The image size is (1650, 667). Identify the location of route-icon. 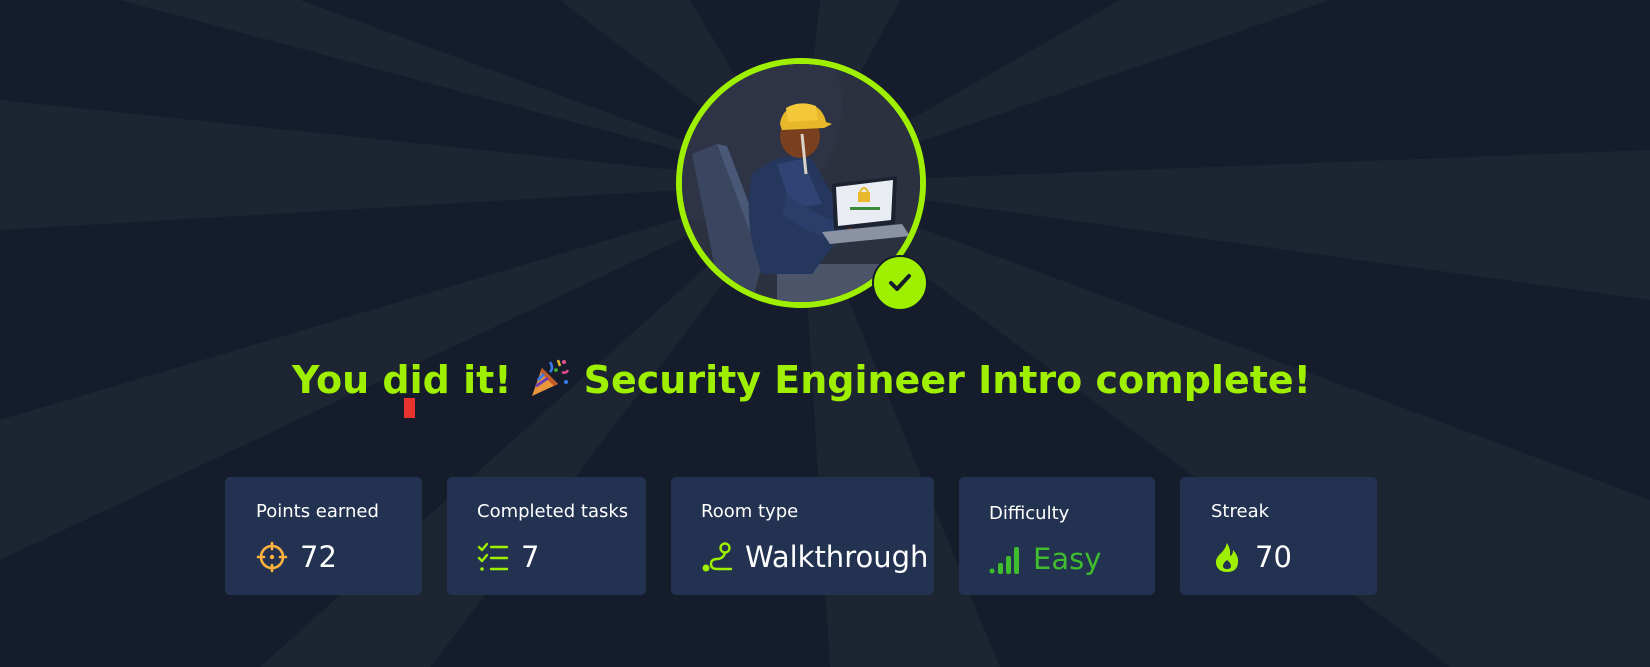
(717, 557).